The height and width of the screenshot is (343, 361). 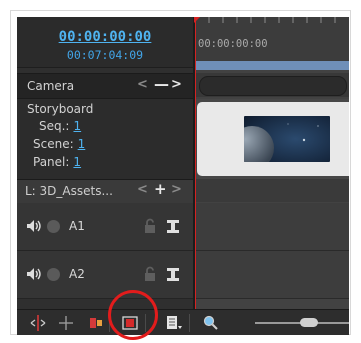 What do you see at coordinates (272, 20) in the screenshot?
I see `ruler-ticks` at bounding box center [272, 20].